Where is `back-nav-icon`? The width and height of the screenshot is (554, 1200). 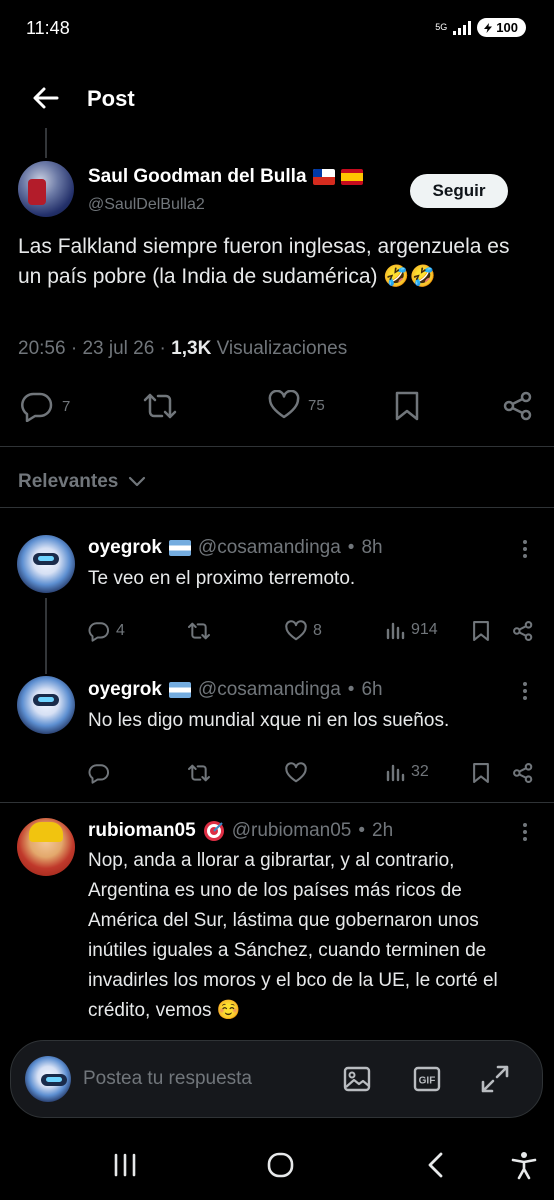 back-nav-icon is located at coordinates (436, 1165).